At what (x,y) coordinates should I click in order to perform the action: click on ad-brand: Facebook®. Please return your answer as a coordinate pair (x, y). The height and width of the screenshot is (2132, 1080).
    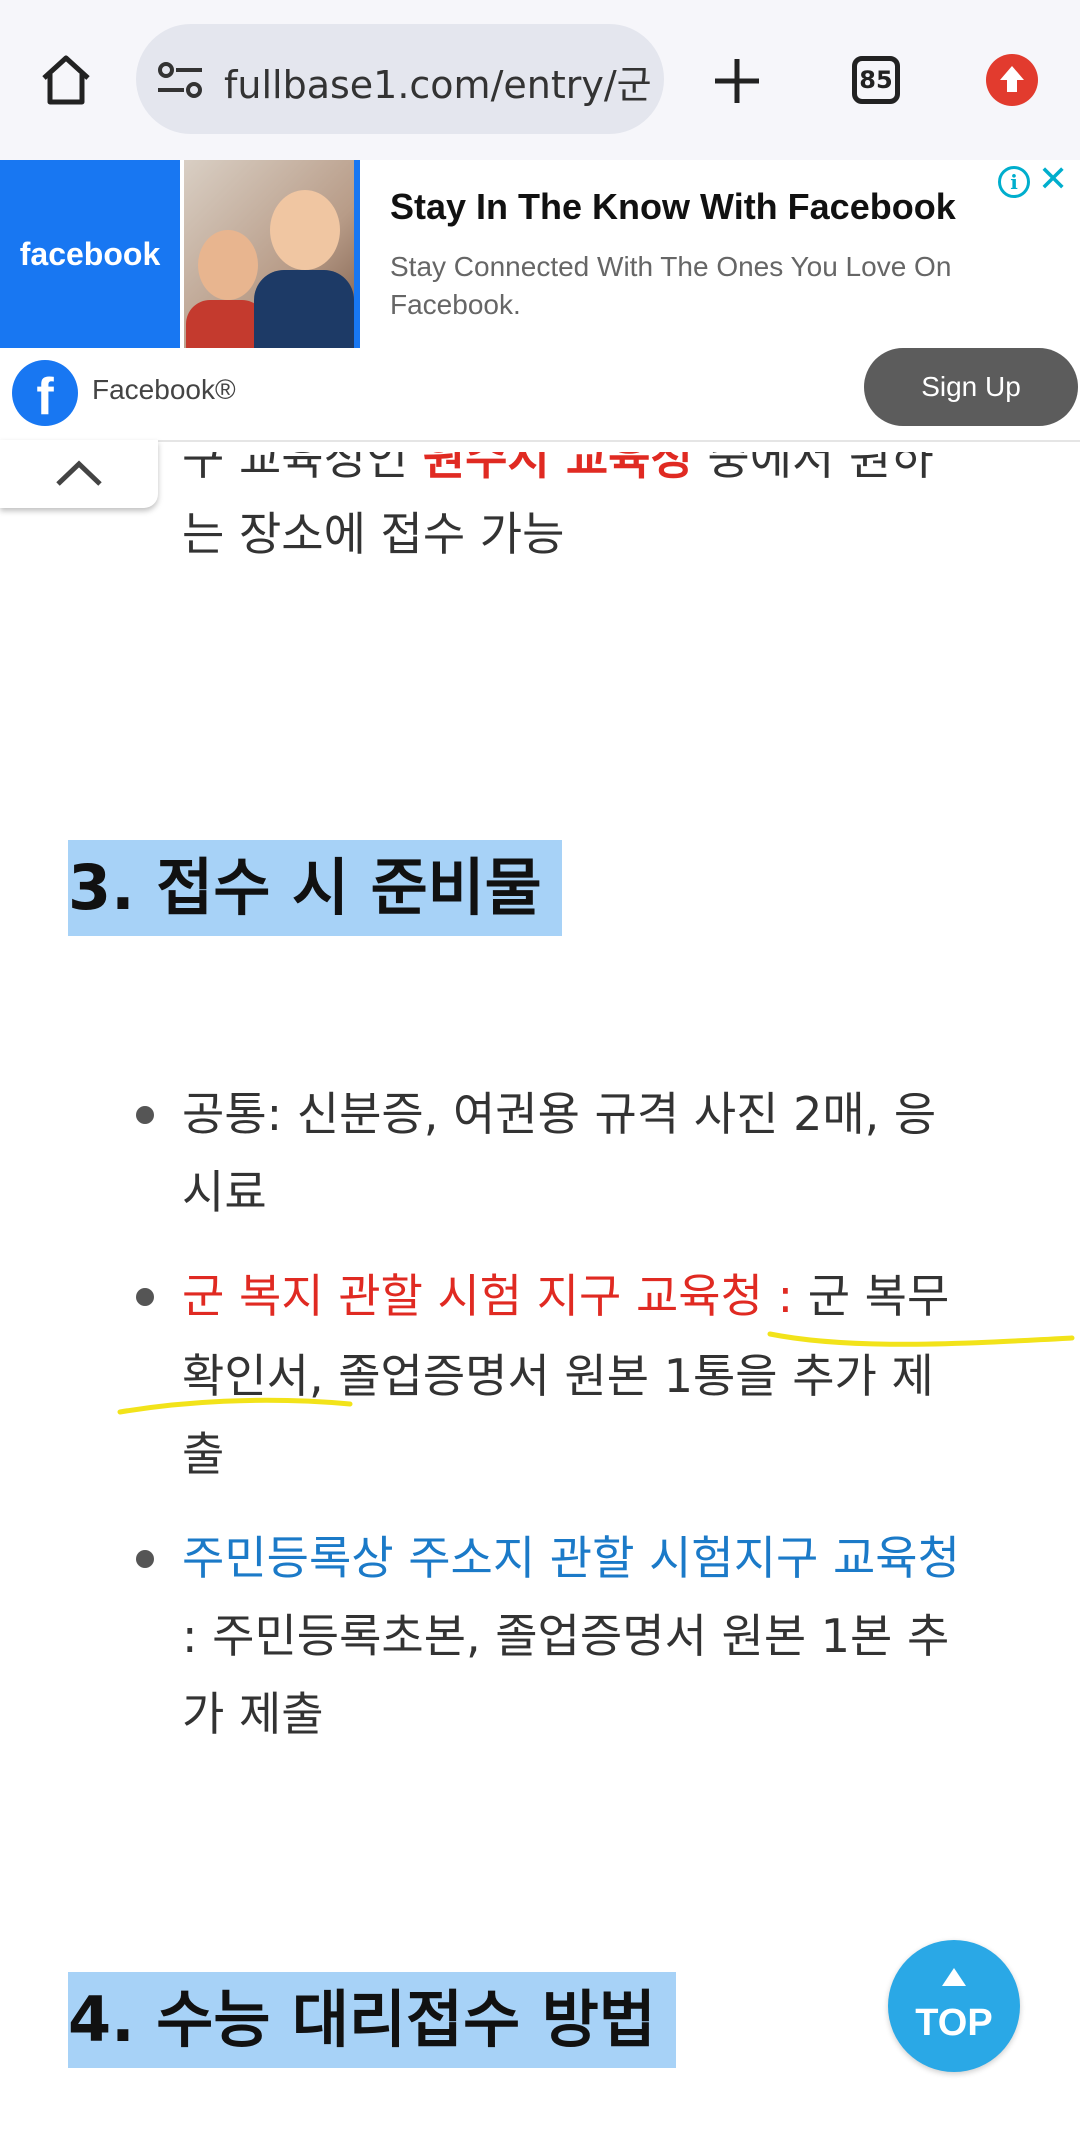
    Looking at the image, I should click on (164, 389).